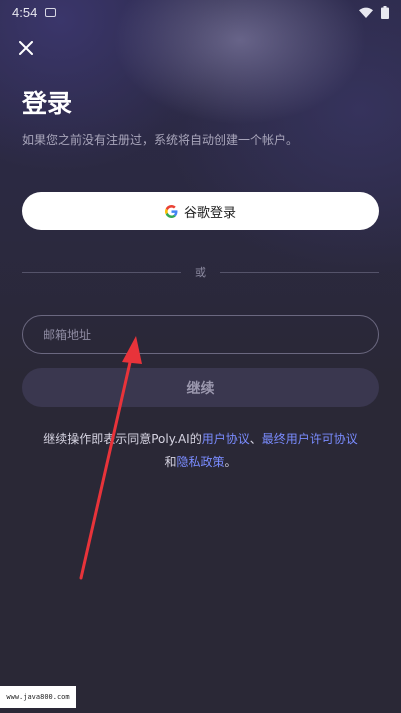 This screenshot has width=401, height=713. What do you see at coordinates (366, 12) in the screenshot?
I see `wifi-icon` at bounding box center [366, 12].